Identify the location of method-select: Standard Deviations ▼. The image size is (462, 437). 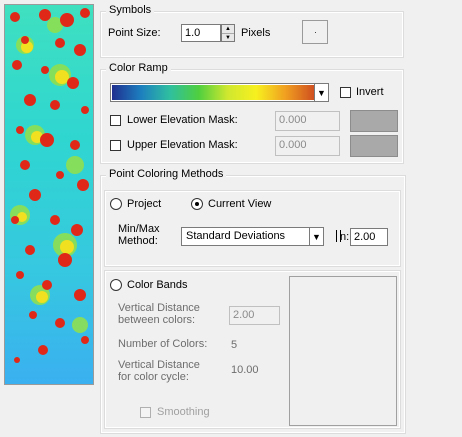
(252, 236).